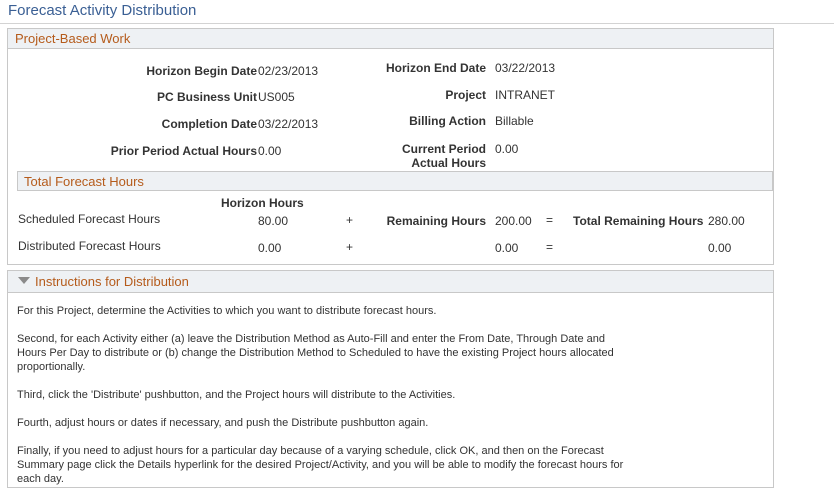  I want to click on distributed-remaining-hours-value: 0.00, so click(507, 248).